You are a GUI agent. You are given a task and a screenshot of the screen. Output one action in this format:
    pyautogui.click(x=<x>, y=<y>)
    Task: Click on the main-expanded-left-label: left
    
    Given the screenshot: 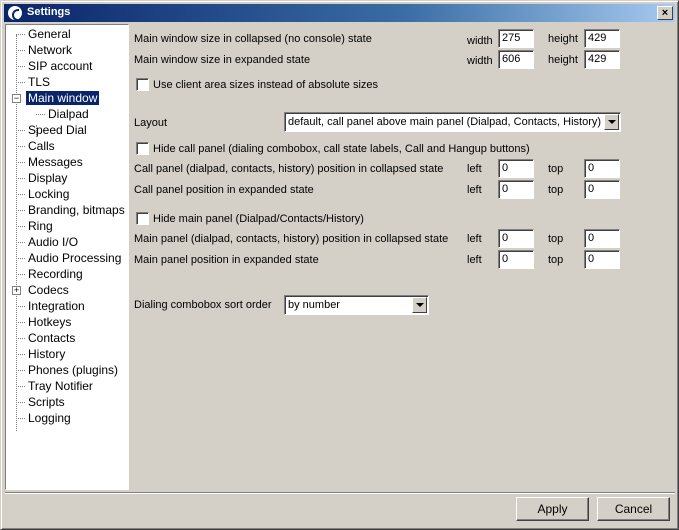 What is the action you would take?
    pyautogui.click(x=474, y=260)
    